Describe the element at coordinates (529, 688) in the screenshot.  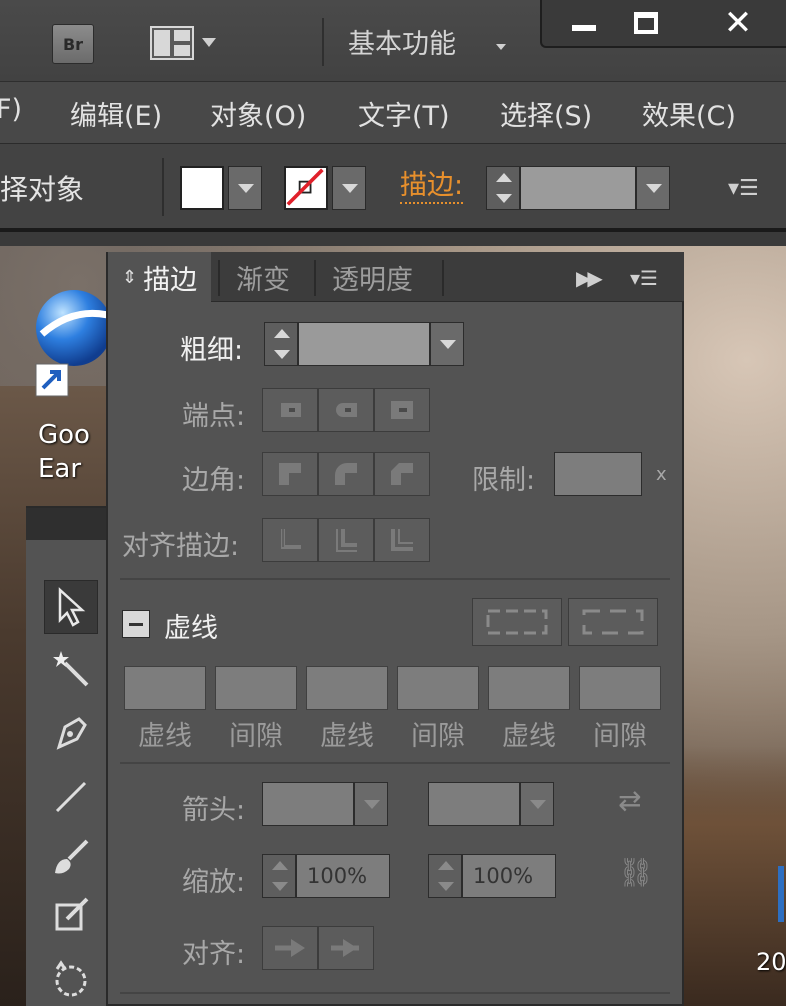
I see `dash-3-input` at that location.